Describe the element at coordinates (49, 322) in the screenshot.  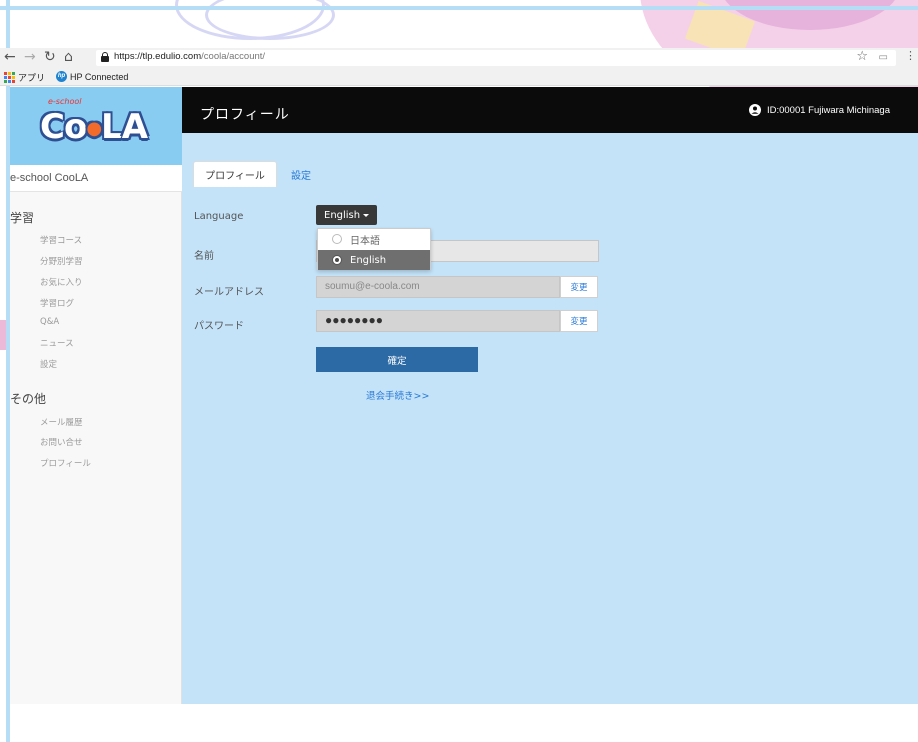
I see `sidebar-item-qa: Q&A` at that location.